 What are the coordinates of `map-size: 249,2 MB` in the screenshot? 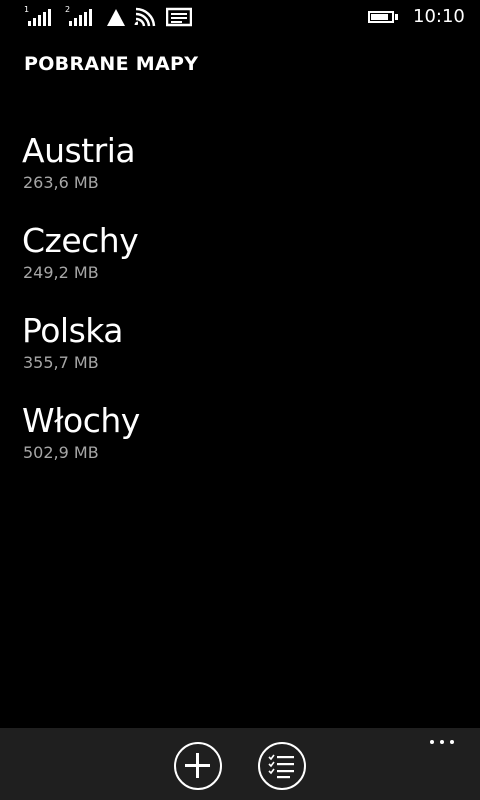 It's located at (61, 272).